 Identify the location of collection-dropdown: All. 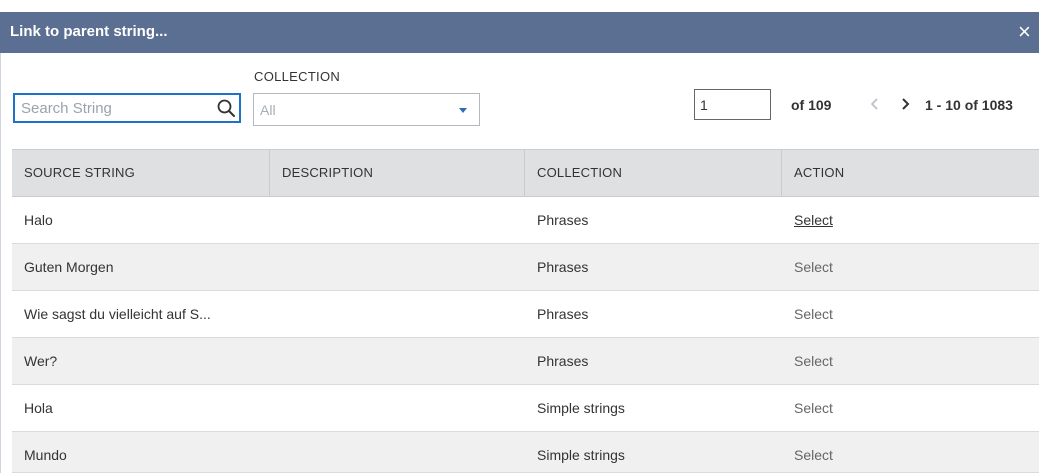
(366, 109).